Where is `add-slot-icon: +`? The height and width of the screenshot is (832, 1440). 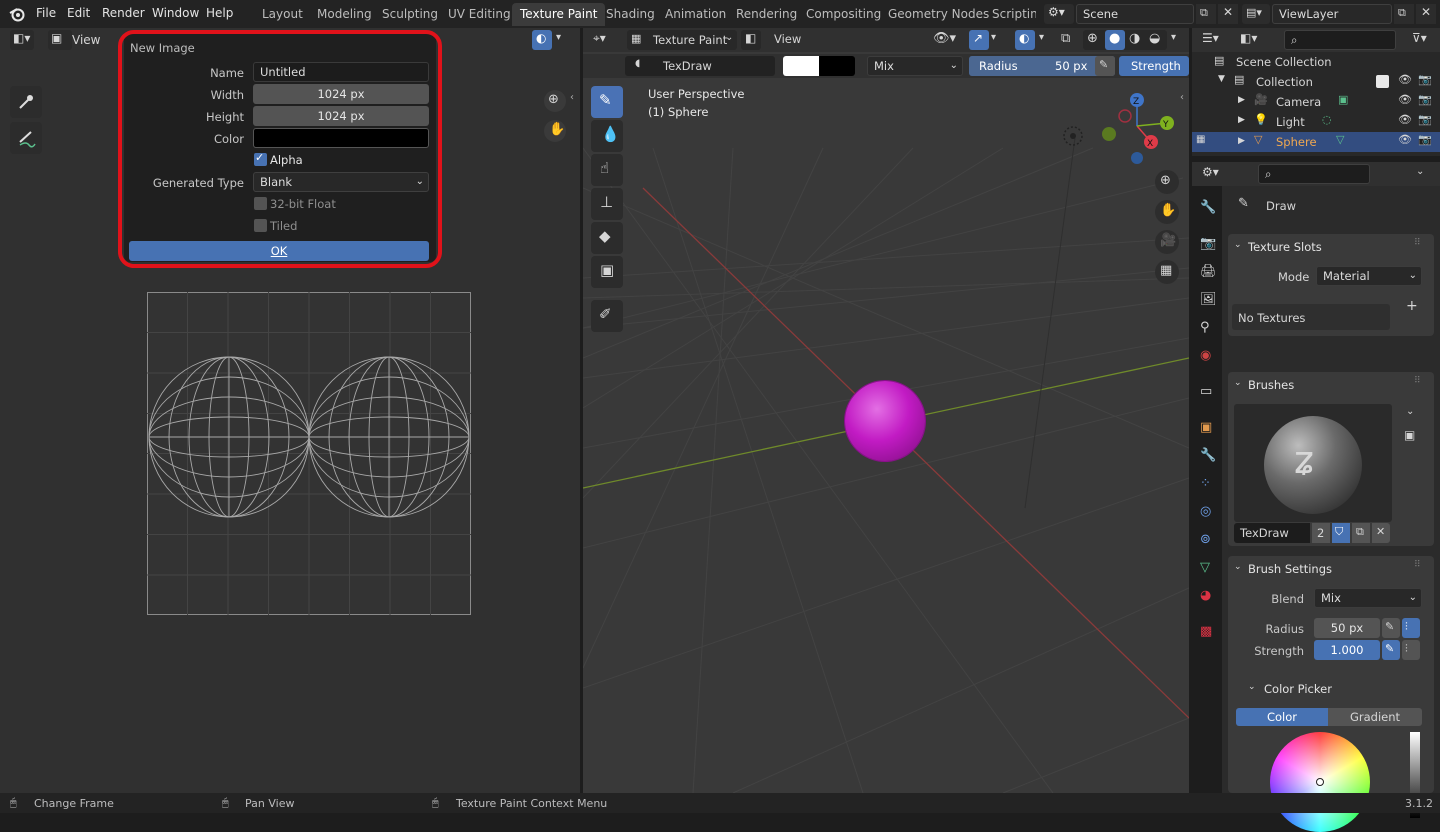
add-slot-icon: + is located at coordinates (1412, 306).